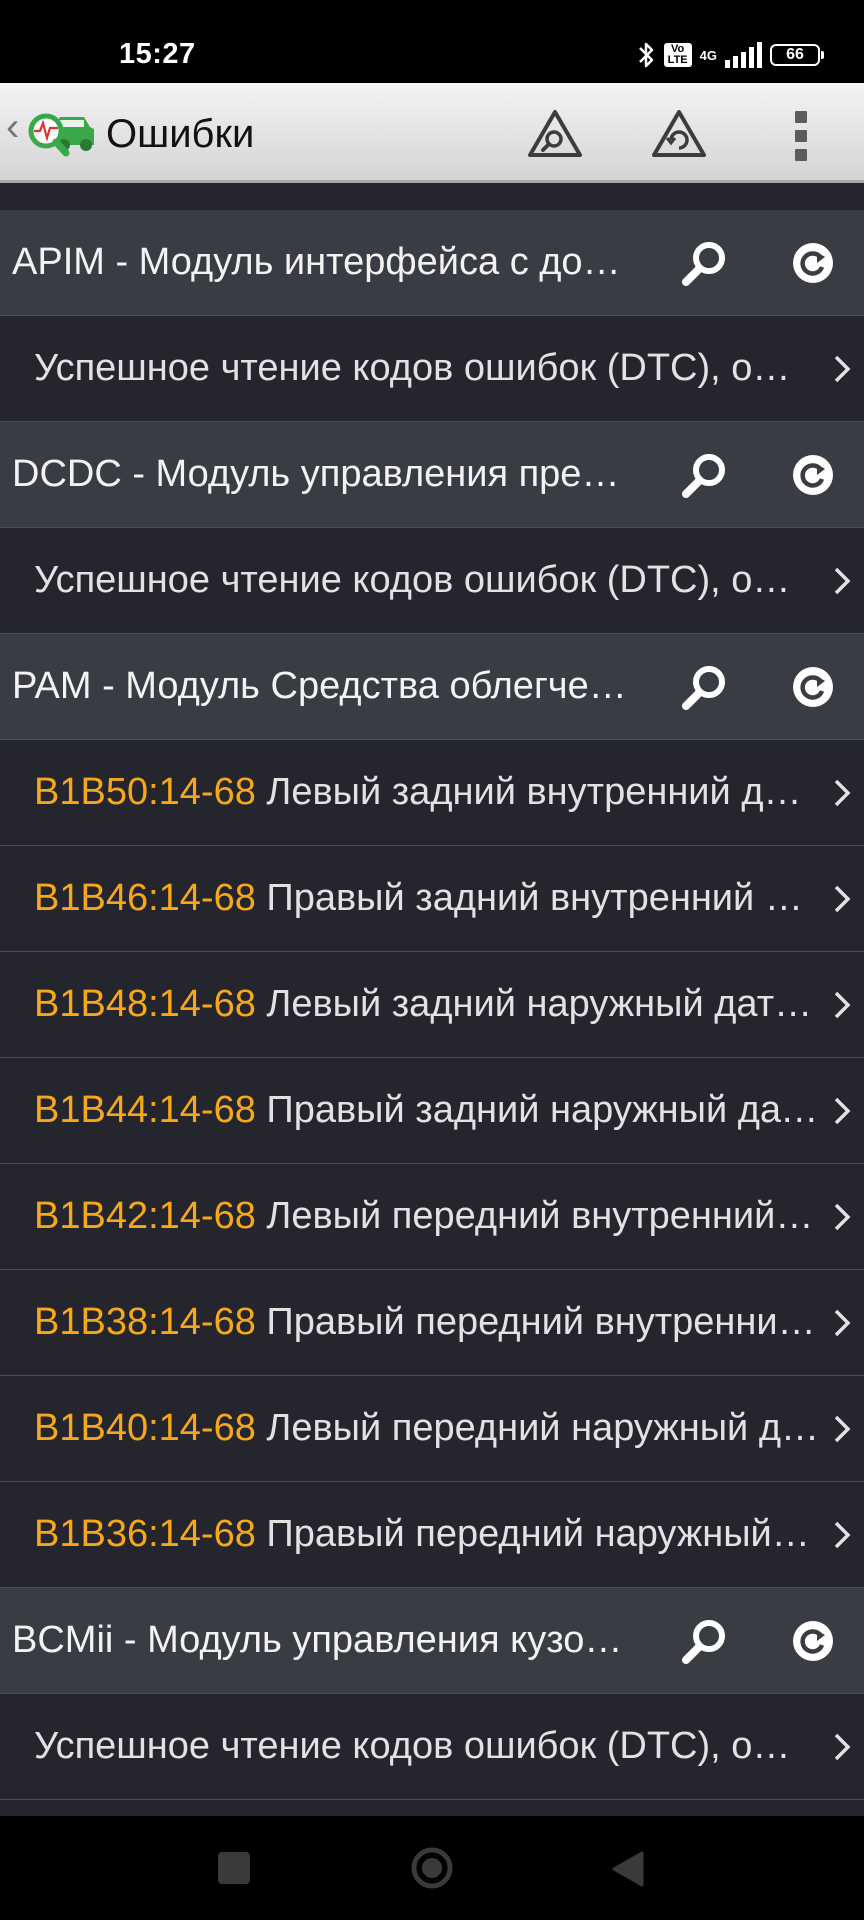 The width and height of the screenshot is (864, 1920). I want to click on dtc-description: Левый задний наружный датчик, so click(543, 1004).